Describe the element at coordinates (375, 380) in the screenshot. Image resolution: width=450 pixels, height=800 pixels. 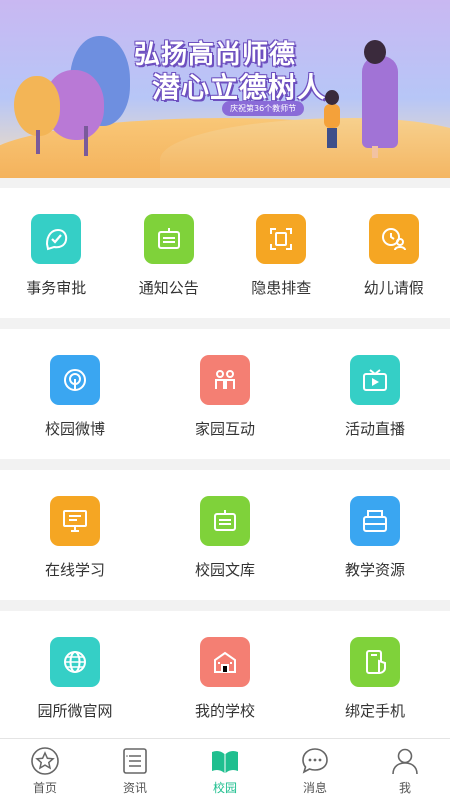
I see `live-tv-icon` at that location.